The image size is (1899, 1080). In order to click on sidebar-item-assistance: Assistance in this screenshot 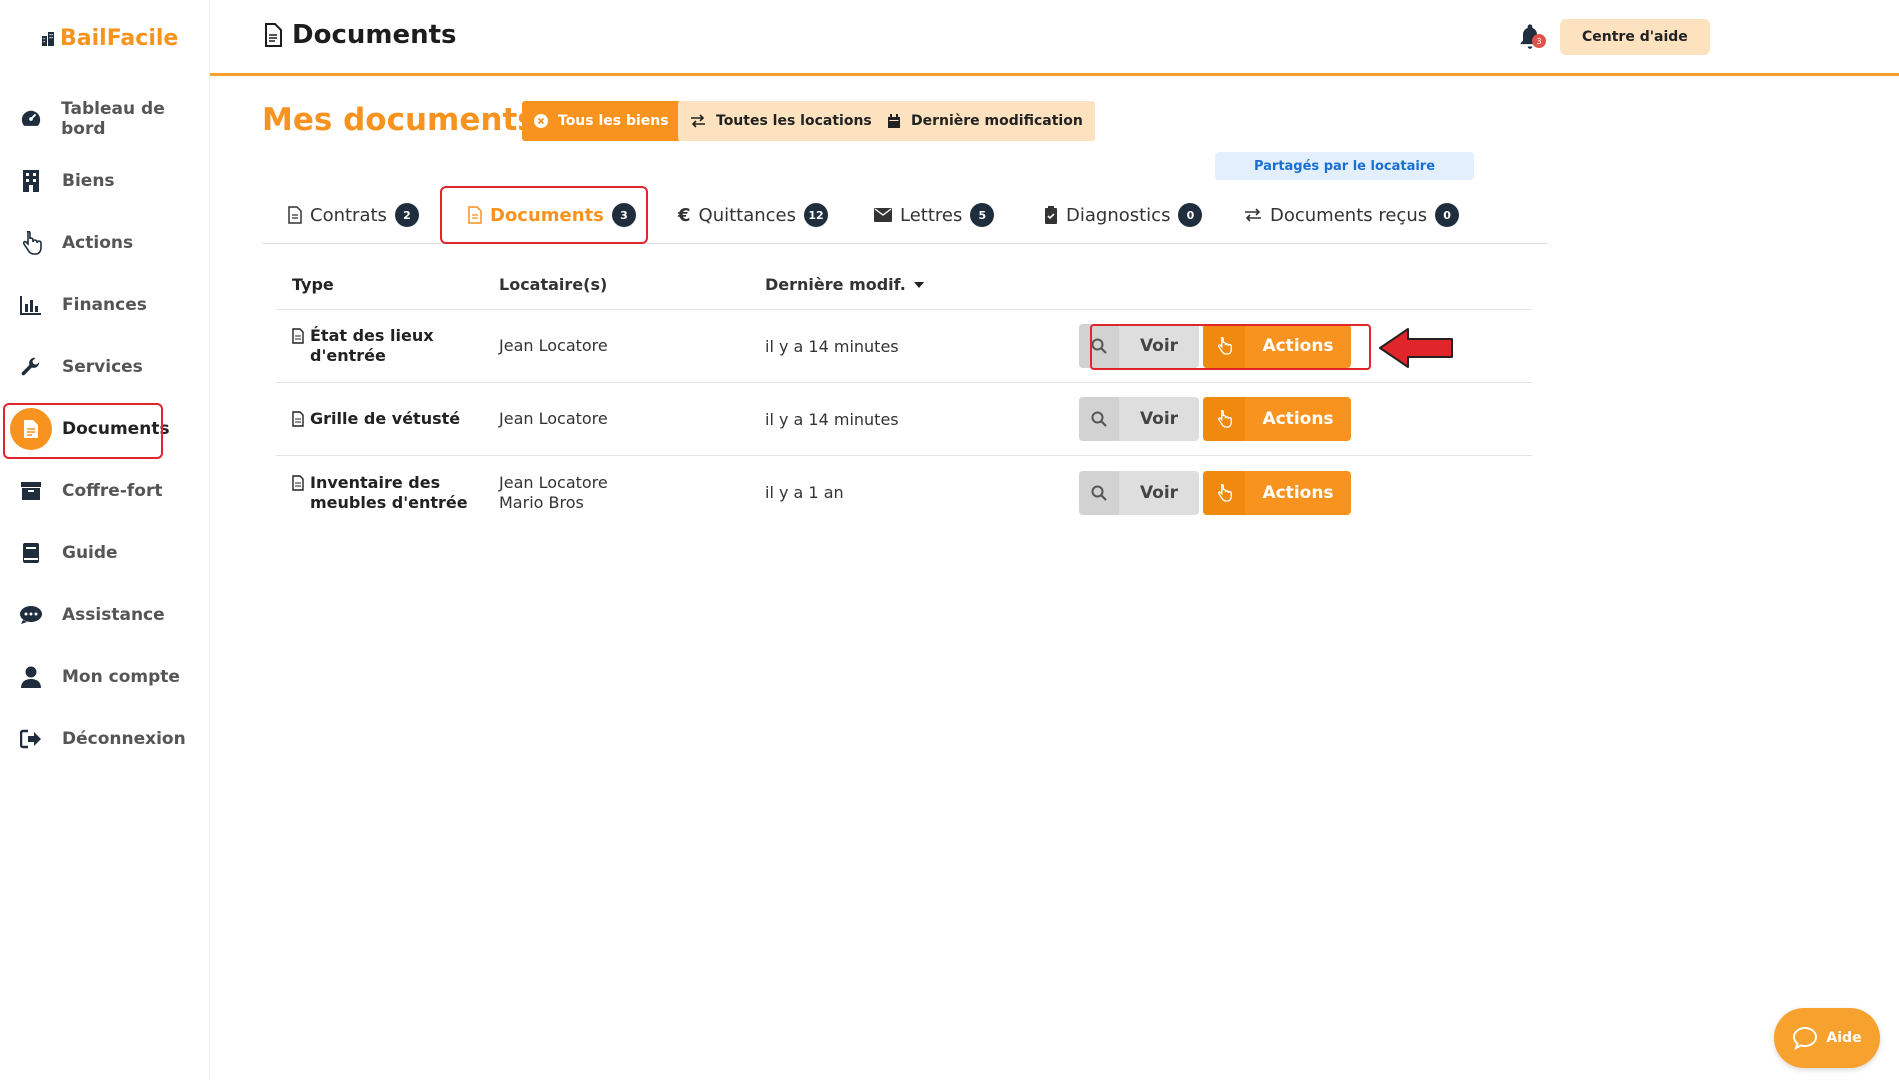, I will do `click(105, 615)`.